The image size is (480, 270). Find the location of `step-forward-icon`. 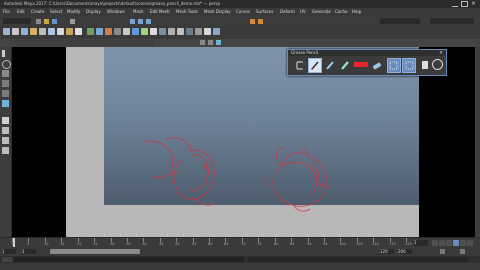

step-forward-icon is located at coordinates (463, 243).